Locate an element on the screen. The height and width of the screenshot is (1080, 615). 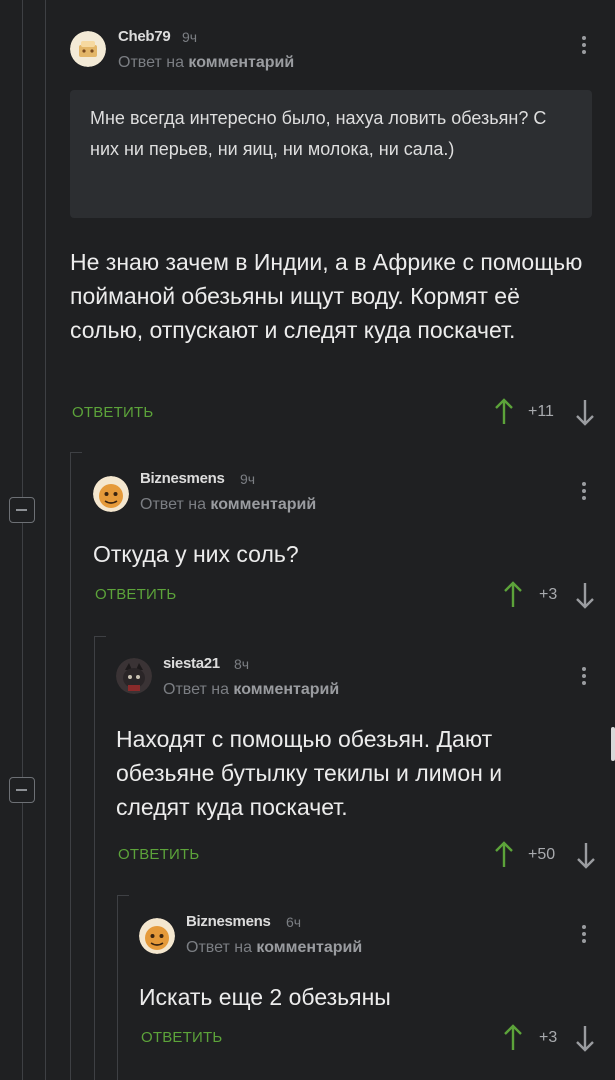
vote-score: +50 is located at coordinates (542, 854).